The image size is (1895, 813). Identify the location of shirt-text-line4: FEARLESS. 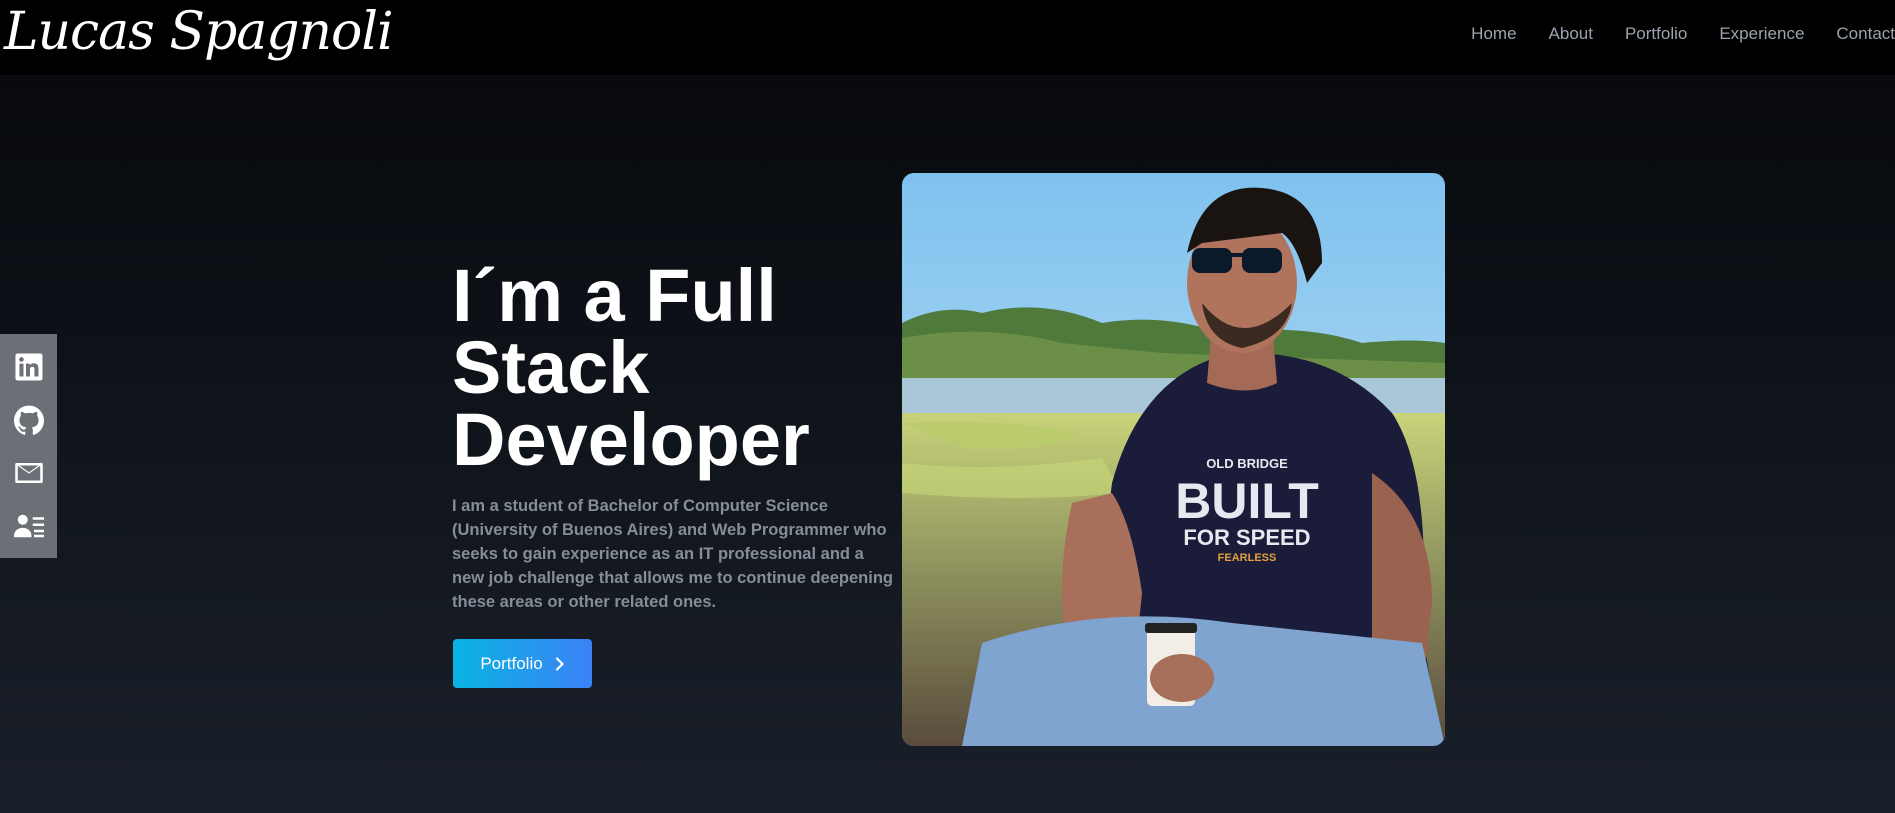
(1247, 558).